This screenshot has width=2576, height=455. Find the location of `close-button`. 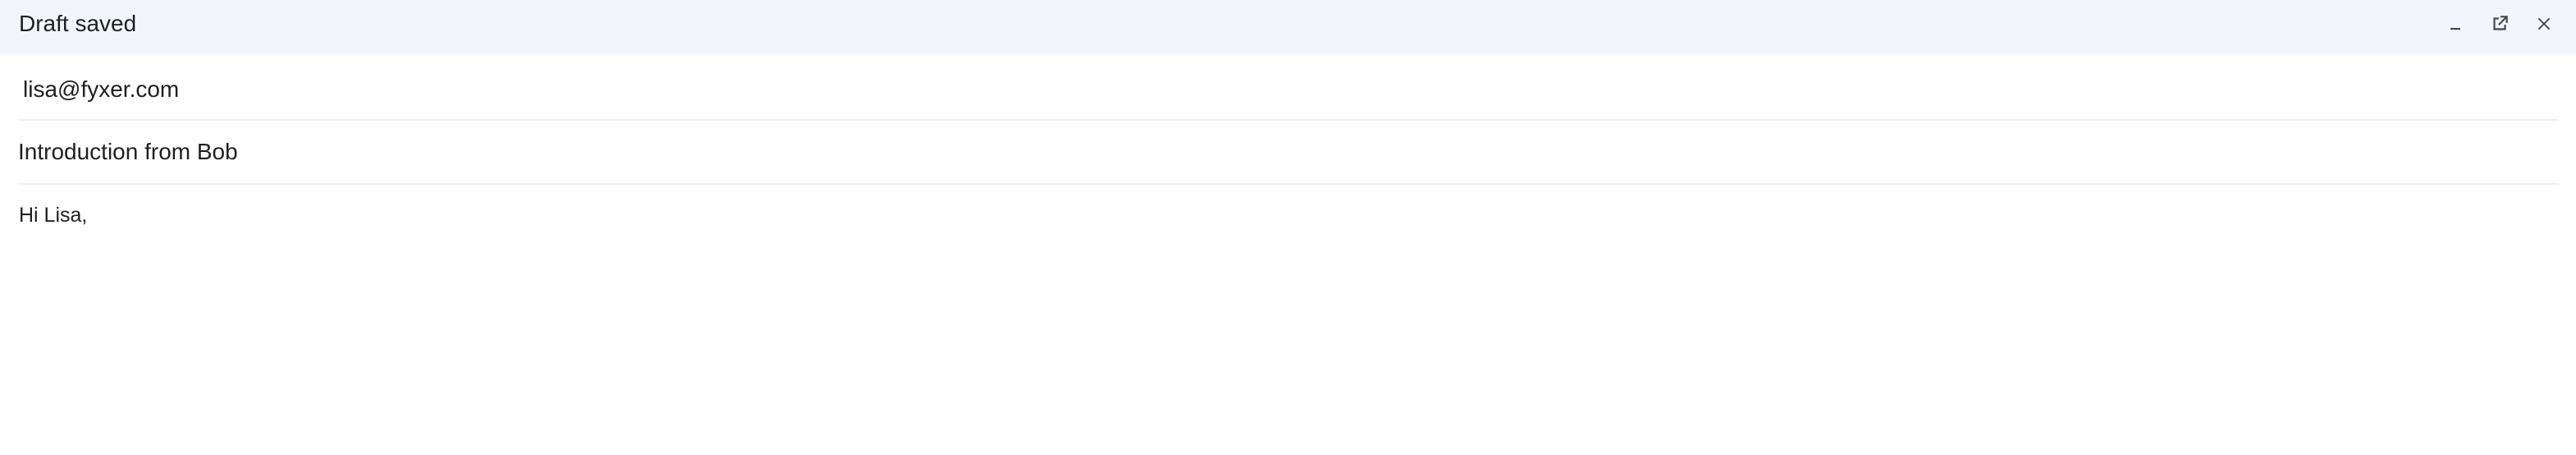

close-button is located at coordinates (2544, 24).